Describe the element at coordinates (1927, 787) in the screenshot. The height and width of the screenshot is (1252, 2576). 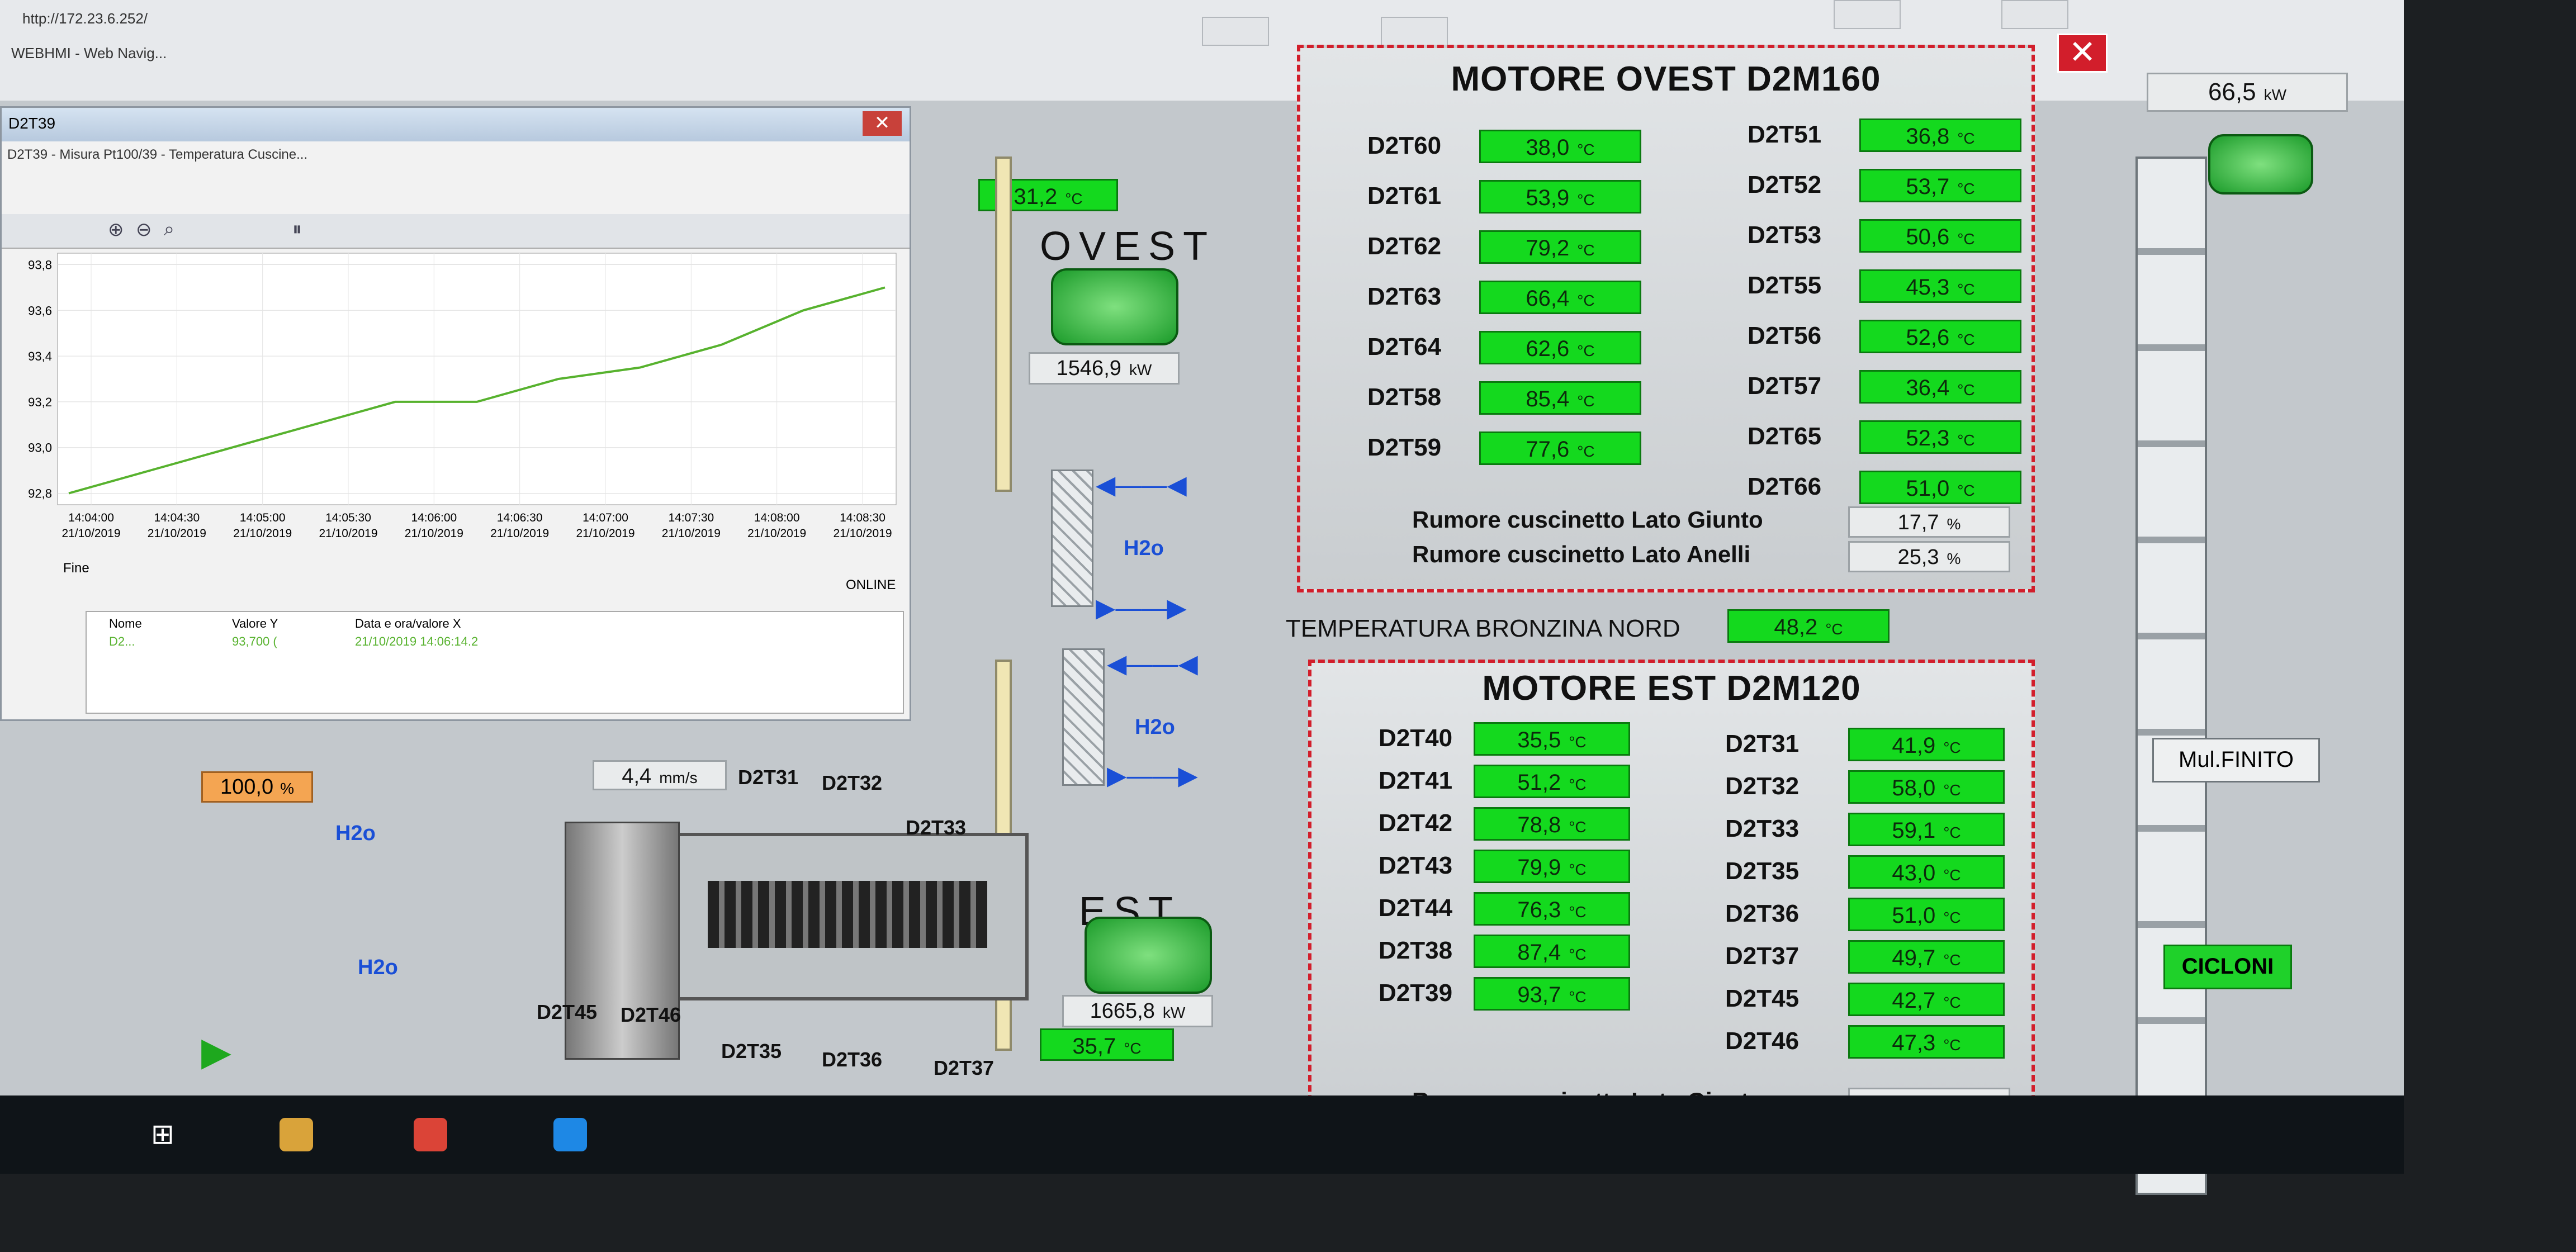
I see `sensor-value: 58,0 °C` at that location.